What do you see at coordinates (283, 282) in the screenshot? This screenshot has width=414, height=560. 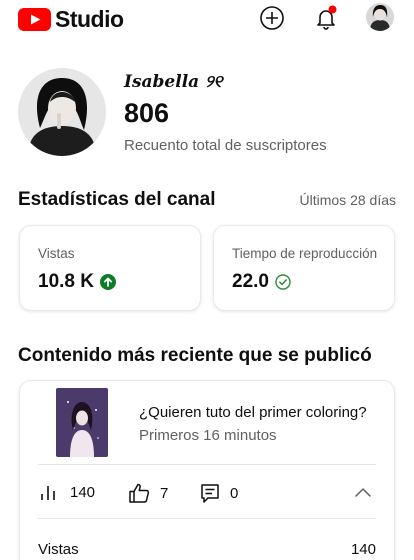 I see `check-circle-icon` at bounding box center [283, 282].